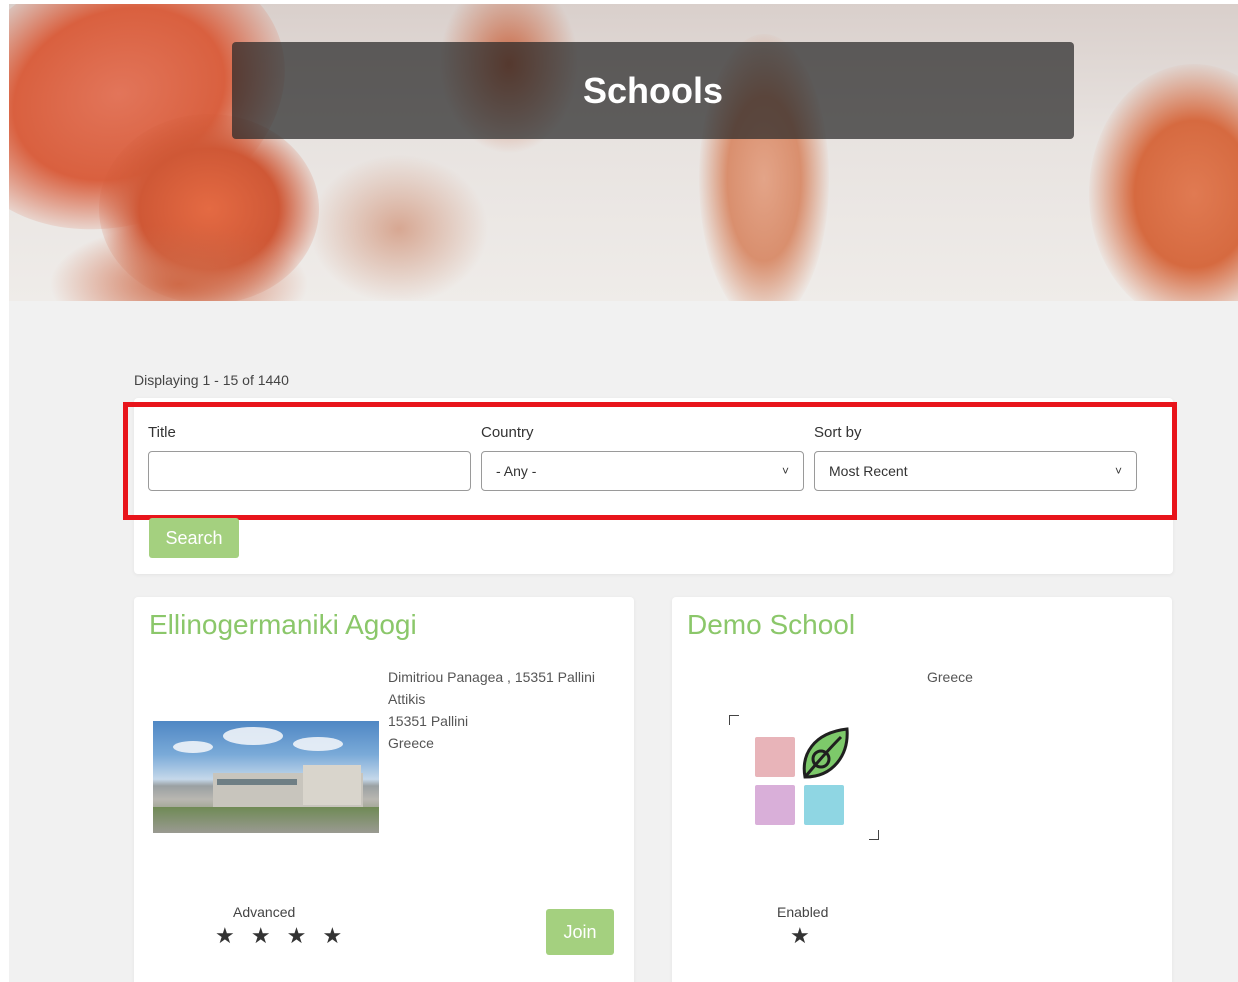 The width and height of the screenshot is (1238, 982). What do you see at coordinates (492, 677) in the screenshot?
I see `address-line: Dimitriou Panagea , 15351 Pallini` at bounding box center [492, 677].